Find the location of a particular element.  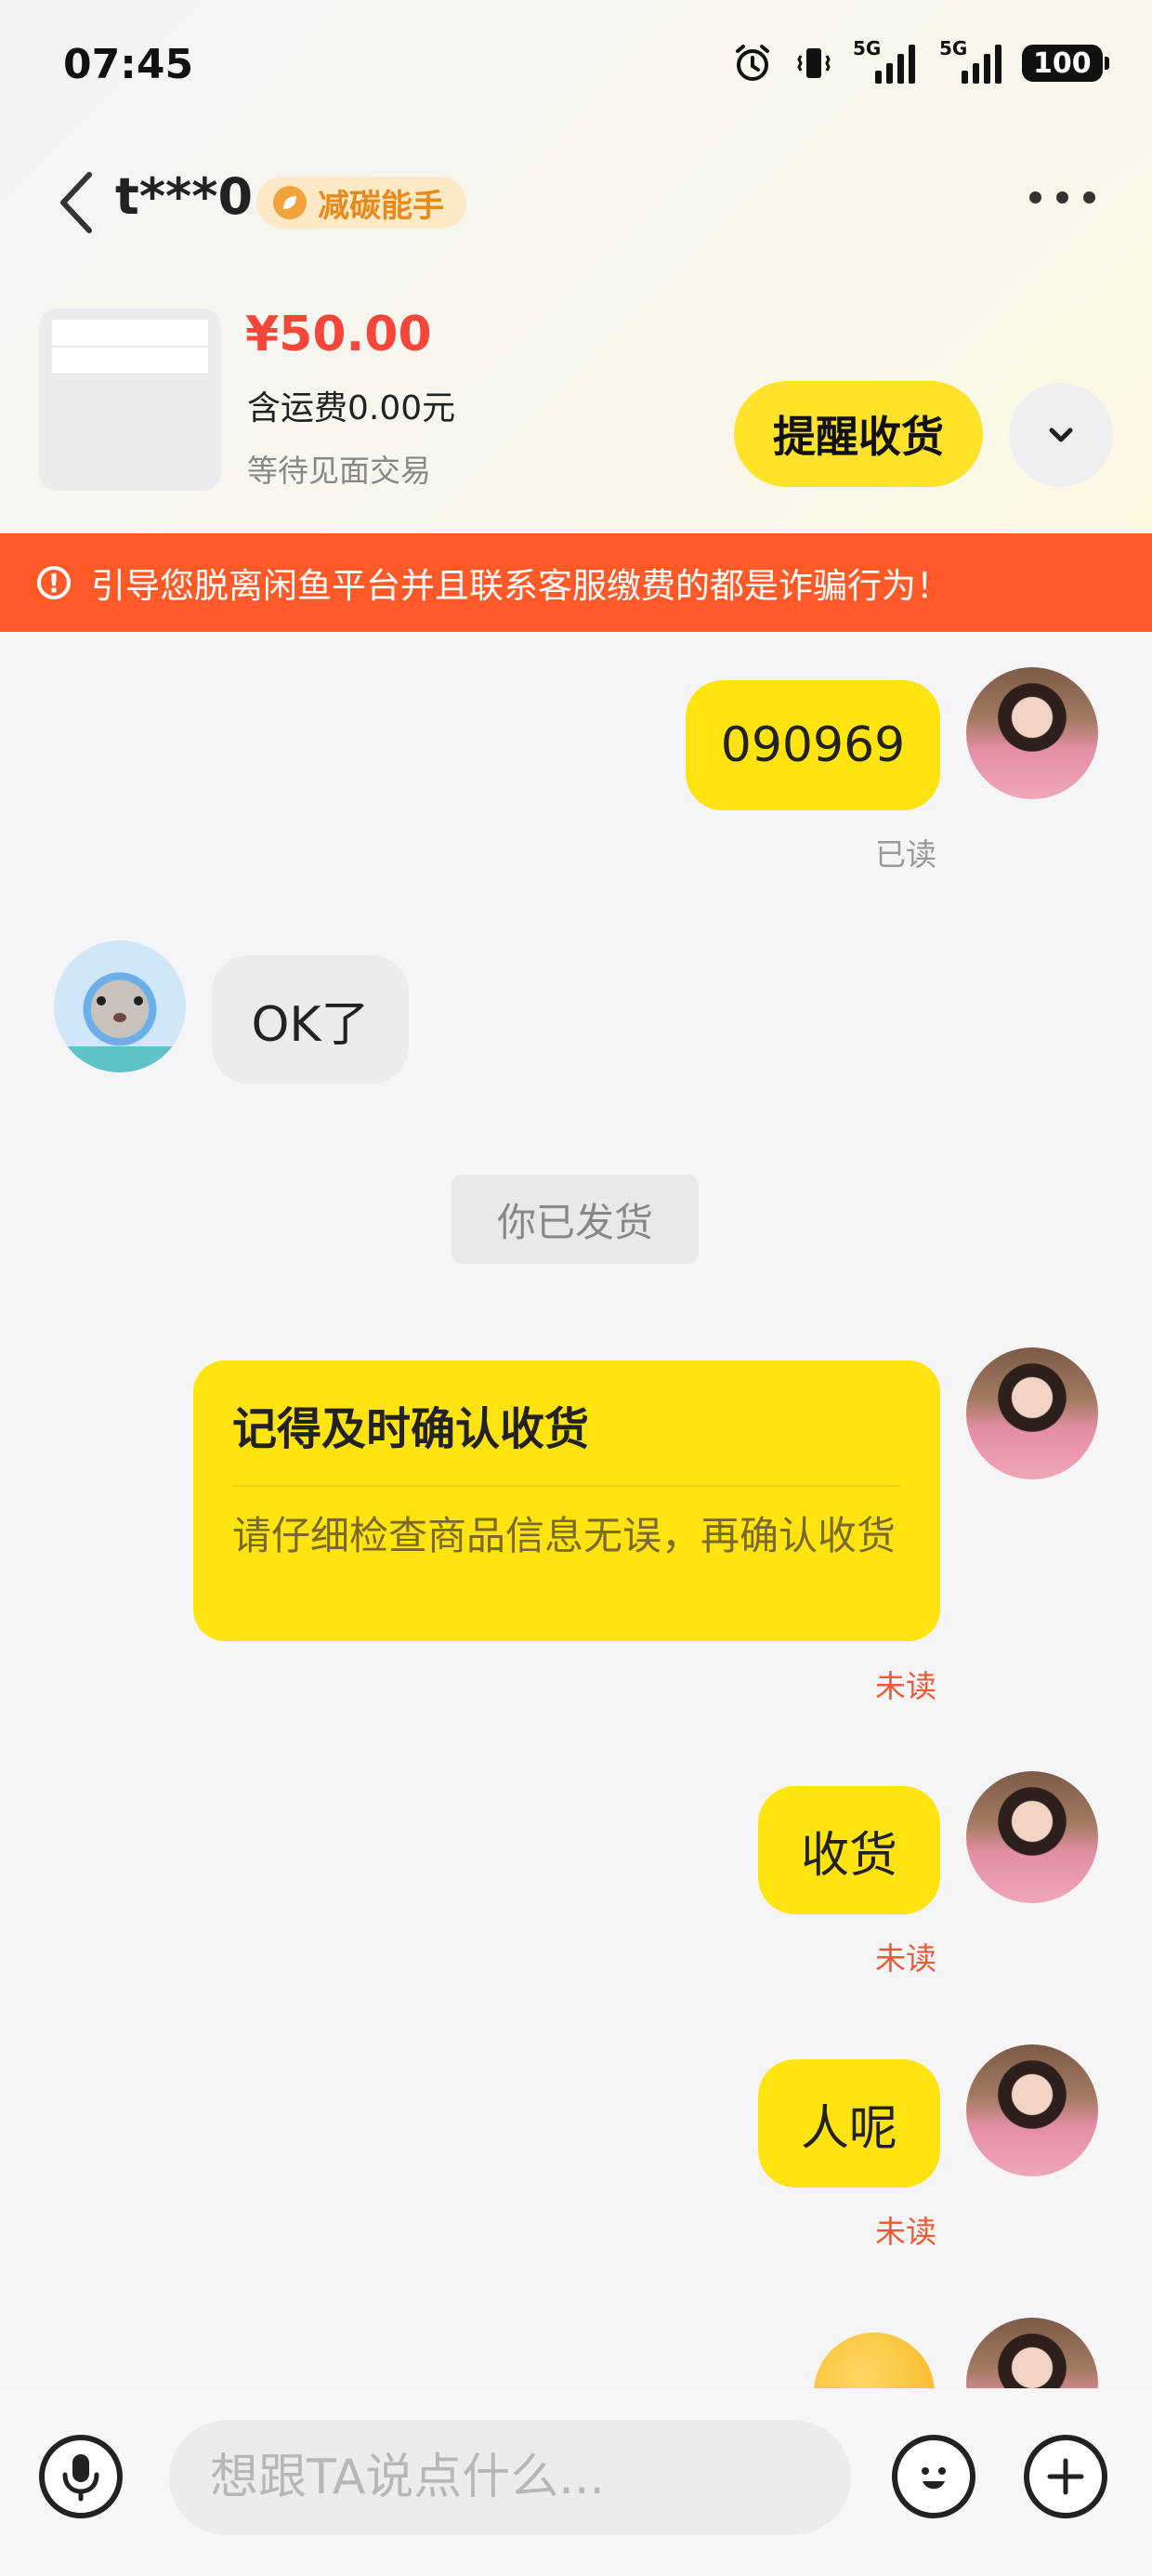

more-icon is located at coordinates (1062, 197).